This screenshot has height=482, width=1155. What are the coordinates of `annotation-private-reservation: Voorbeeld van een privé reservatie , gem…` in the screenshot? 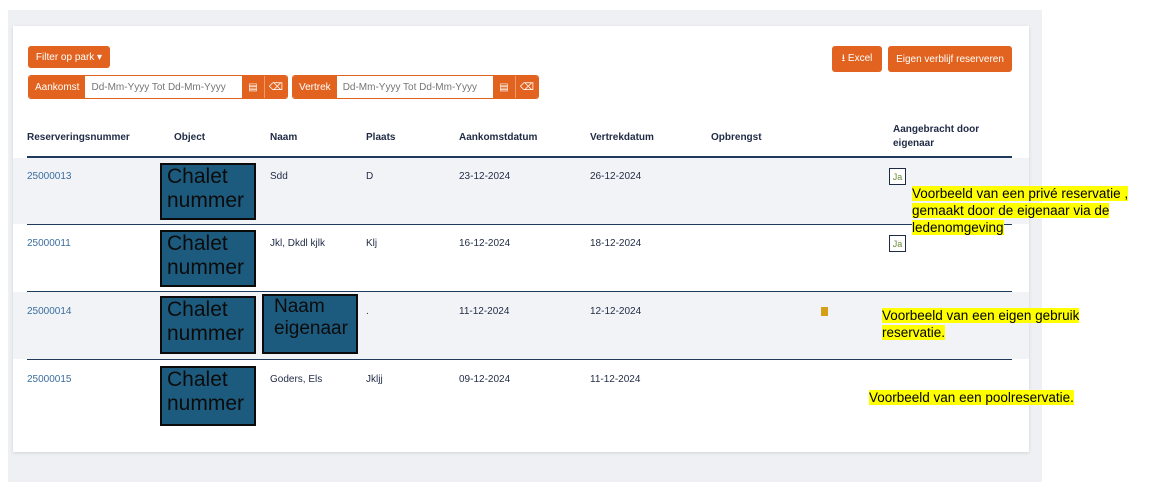 It's located at (1020, 210).